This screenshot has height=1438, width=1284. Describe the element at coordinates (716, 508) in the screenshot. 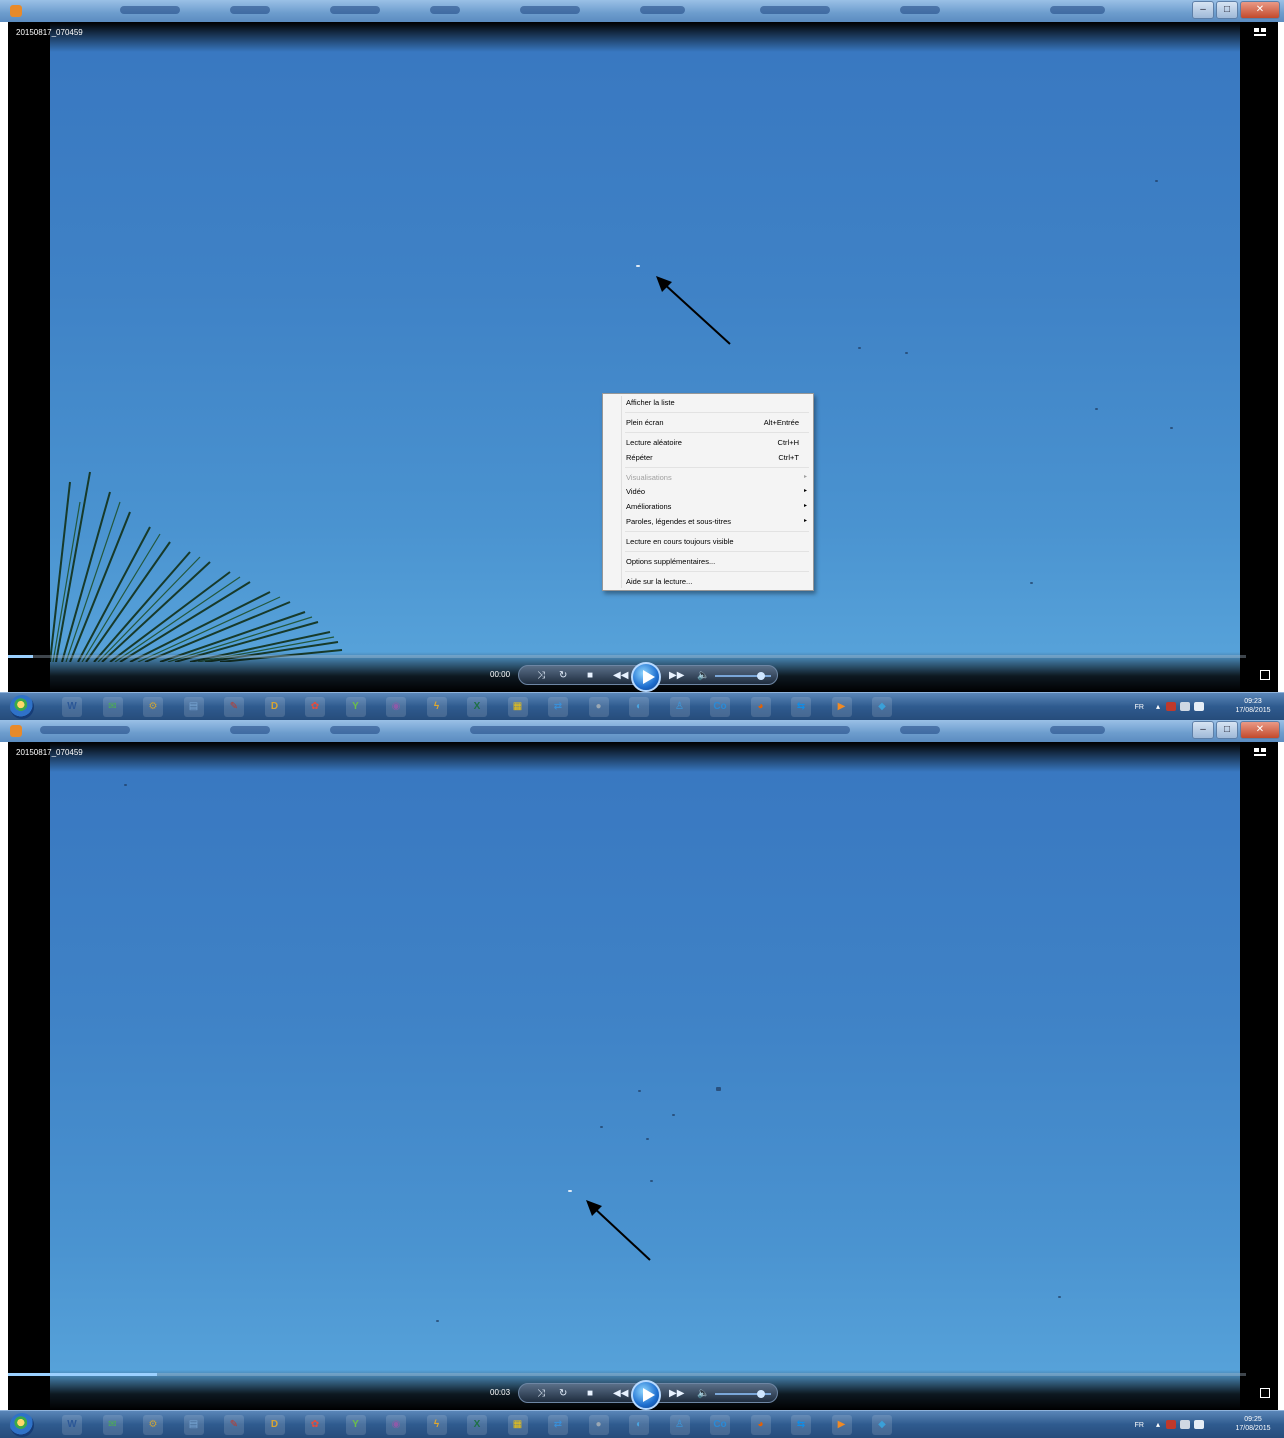

I see `menu-item: Améliorations ▸` at that location.